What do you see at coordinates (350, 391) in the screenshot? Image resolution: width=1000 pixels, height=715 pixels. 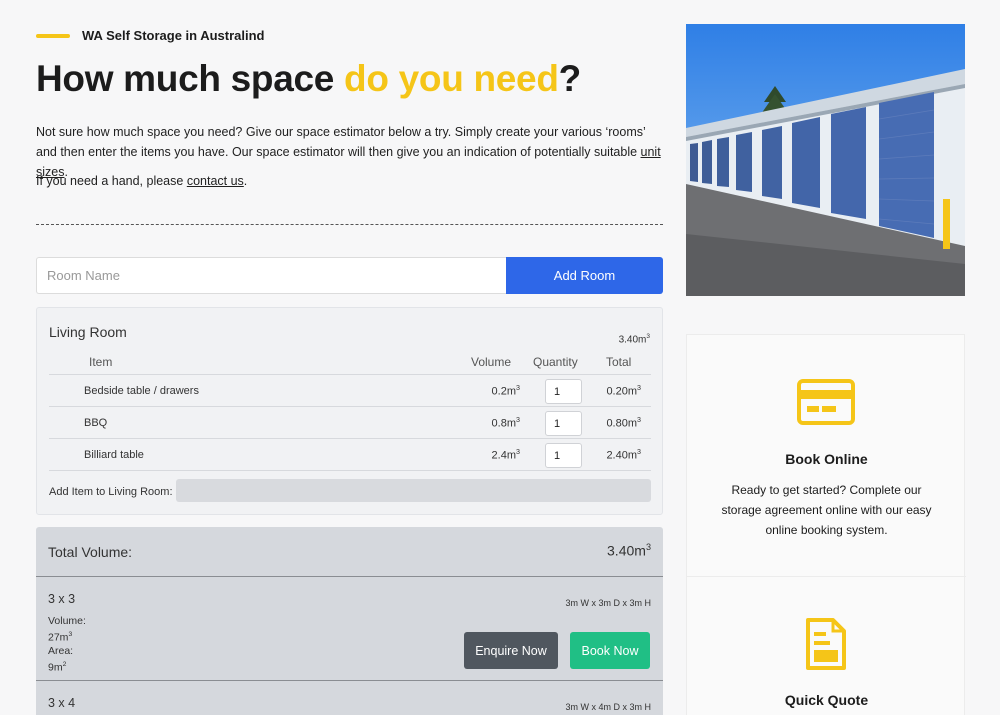 I see `table-row: Bedside table / drawers 0.2m3 0.20m3` at bounding box center [350, 391].